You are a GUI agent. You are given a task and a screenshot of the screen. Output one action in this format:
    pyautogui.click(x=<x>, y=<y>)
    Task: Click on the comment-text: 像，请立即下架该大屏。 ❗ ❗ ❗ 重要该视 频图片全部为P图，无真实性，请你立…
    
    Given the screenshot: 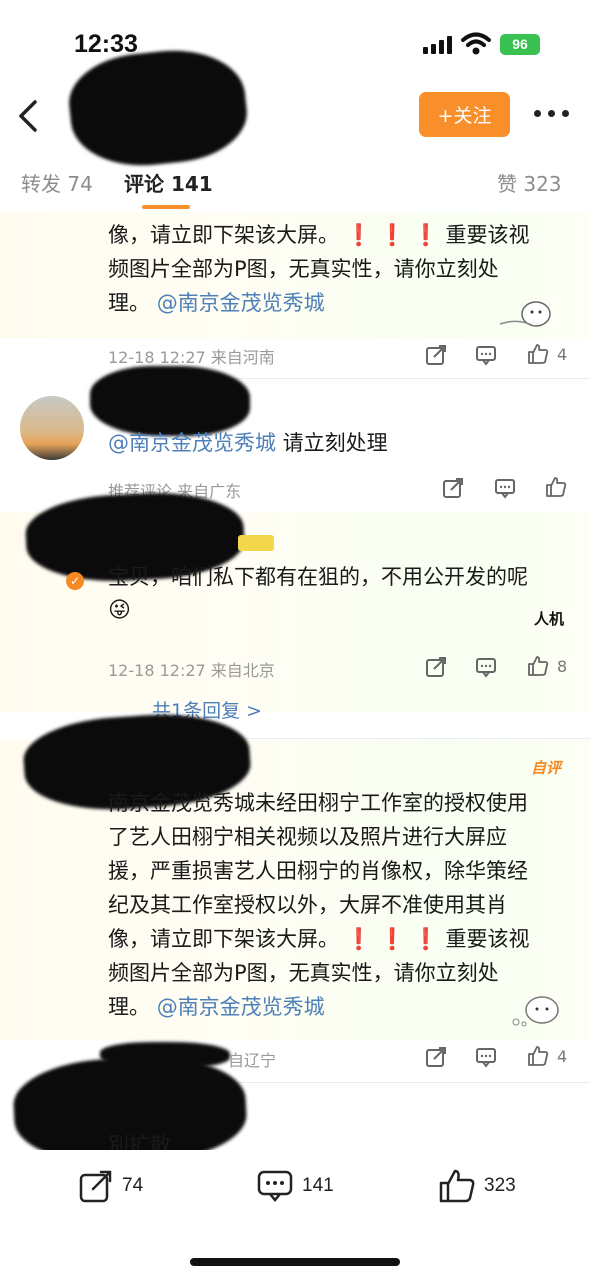 What is the action you would take?
    pyautogui.click(x=319, y=269)
    